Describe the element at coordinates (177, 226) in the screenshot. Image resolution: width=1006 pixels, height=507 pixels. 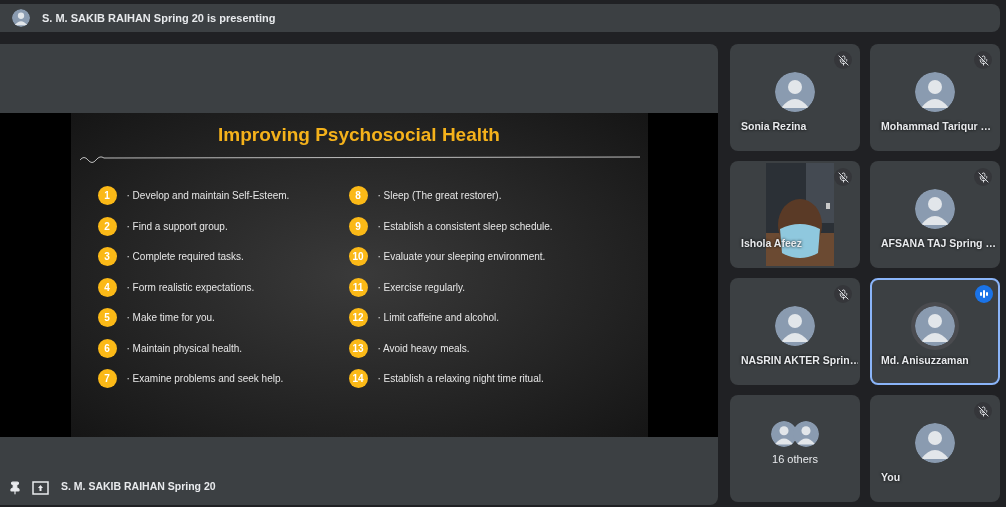
I see `slide-item-text: · Find a support group.` at that location.